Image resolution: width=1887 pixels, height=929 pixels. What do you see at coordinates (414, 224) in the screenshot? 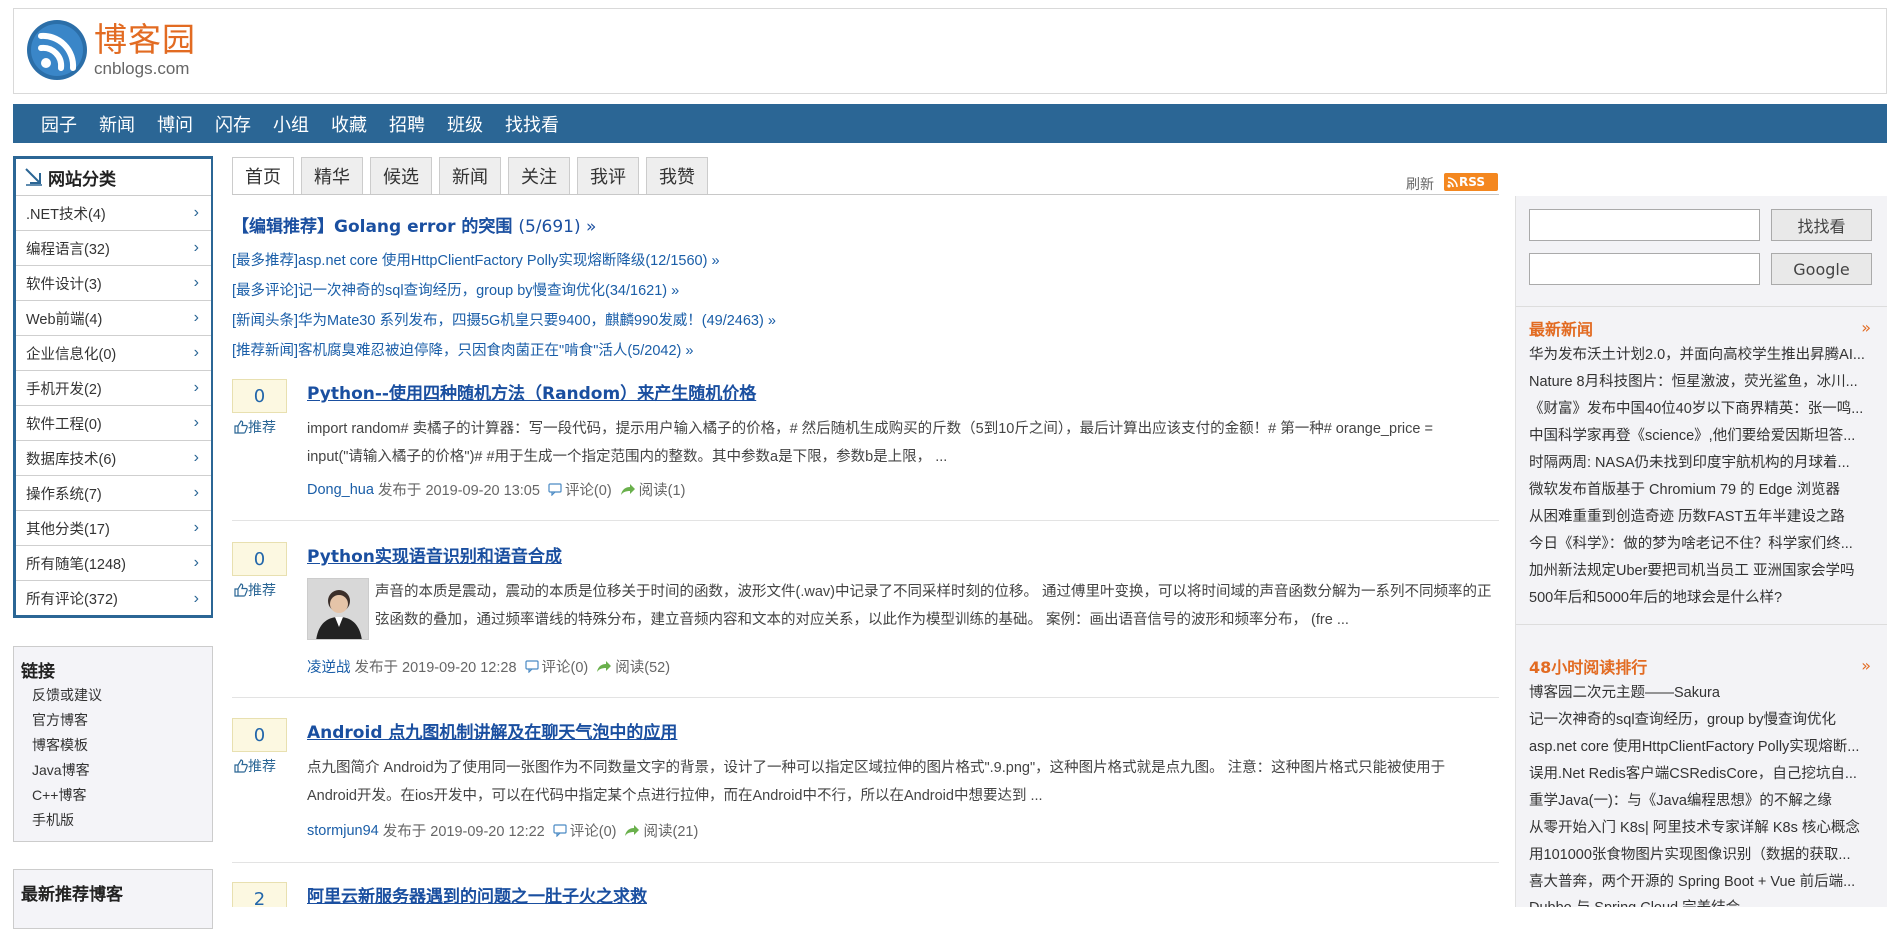
I see `editor-pick-headline: 【编辑推荐】Golang error 的突围 (5/691) »` at bounding box center [414, 224].